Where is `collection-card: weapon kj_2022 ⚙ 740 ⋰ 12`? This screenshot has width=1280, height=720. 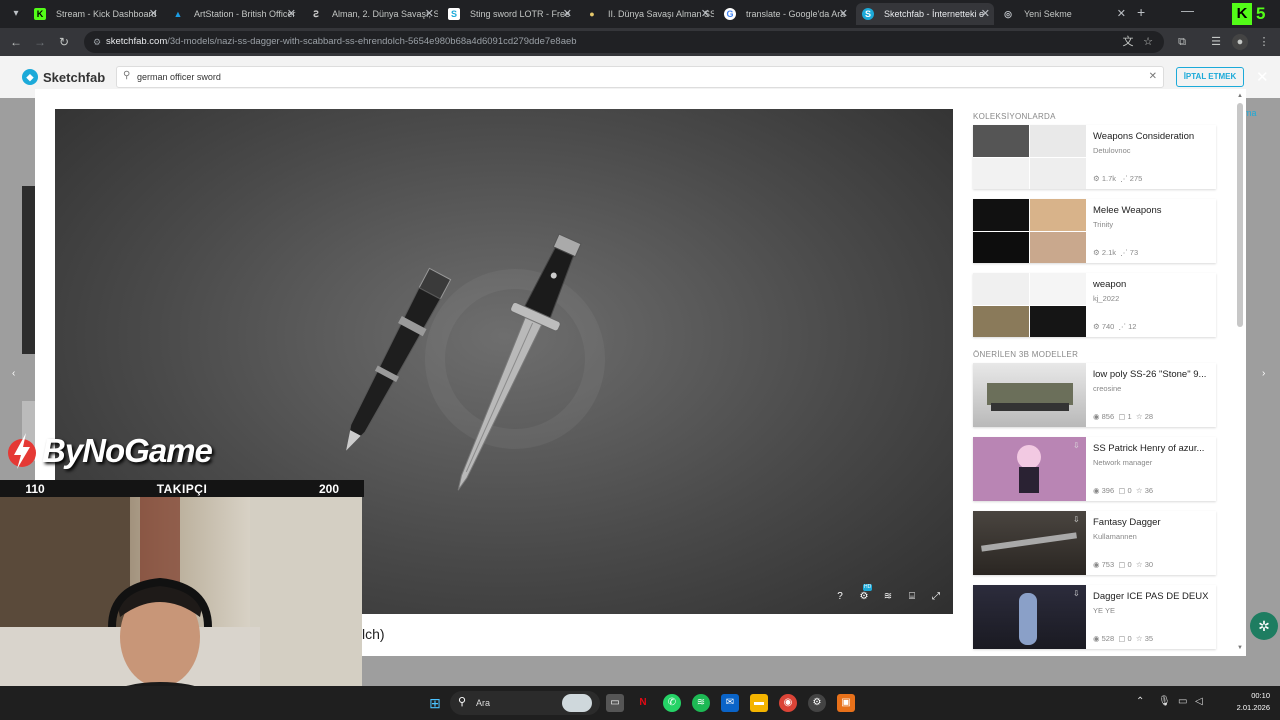 collection-card: weapon kj_2022 ⚙ 740 ⋰ 12 is located at coordinates (1094, 305).